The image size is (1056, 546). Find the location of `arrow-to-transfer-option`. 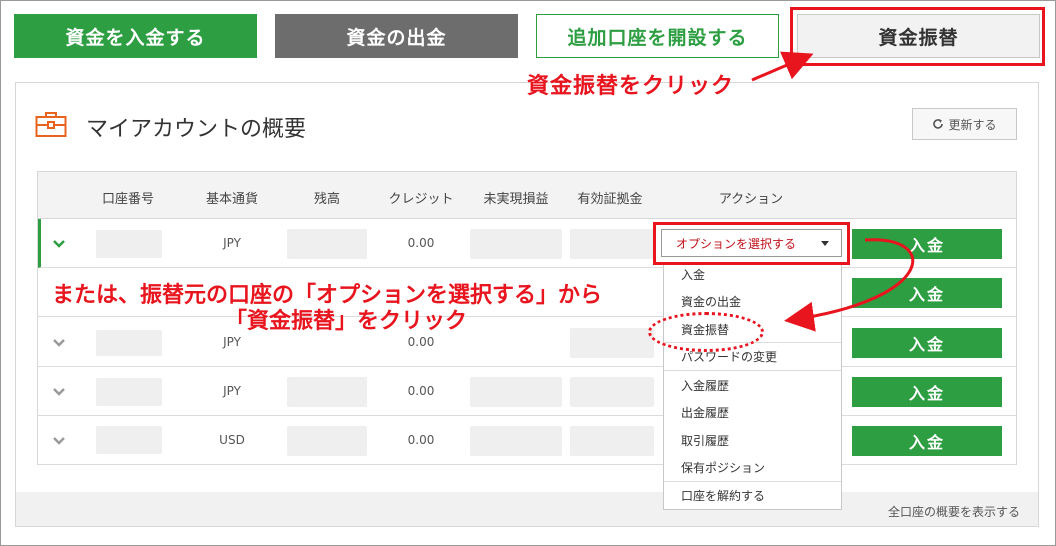

arrow-to-transfer-option is located at coordinates (849, 285).